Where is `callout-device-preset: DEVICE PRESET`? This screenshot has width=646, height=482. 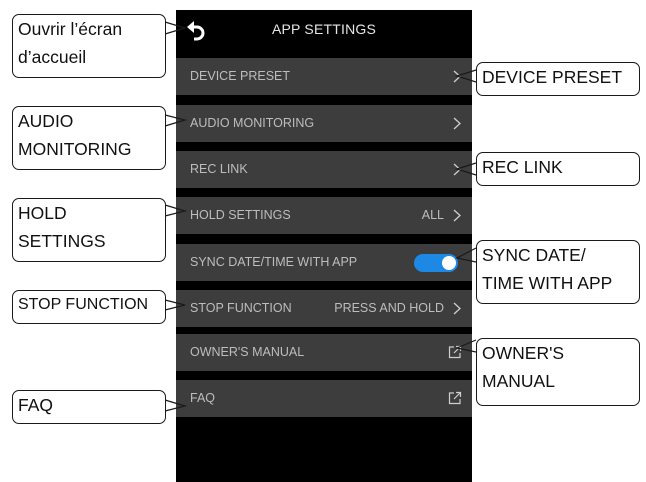
callout-device-preset: DEVICE PRESET is located at coordinates (558, 79).